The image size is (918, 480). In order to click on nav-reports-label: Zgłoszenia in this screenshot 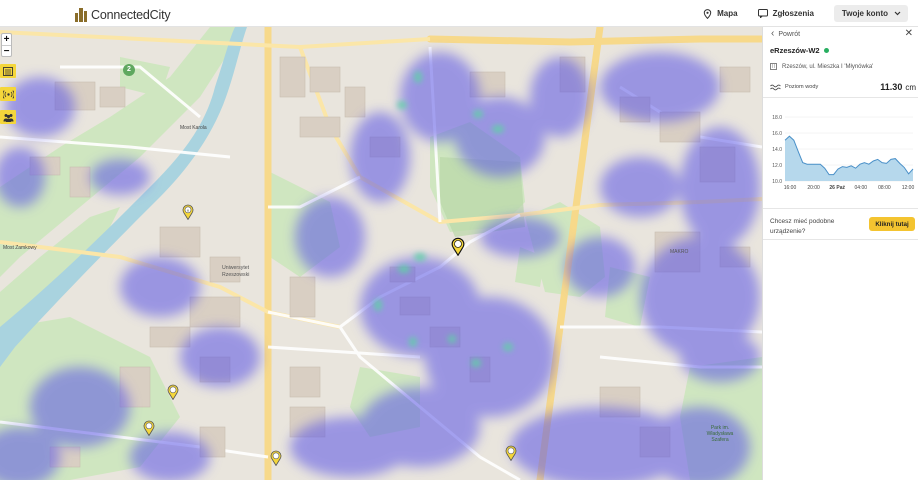, I will do `click(793, 13)`.